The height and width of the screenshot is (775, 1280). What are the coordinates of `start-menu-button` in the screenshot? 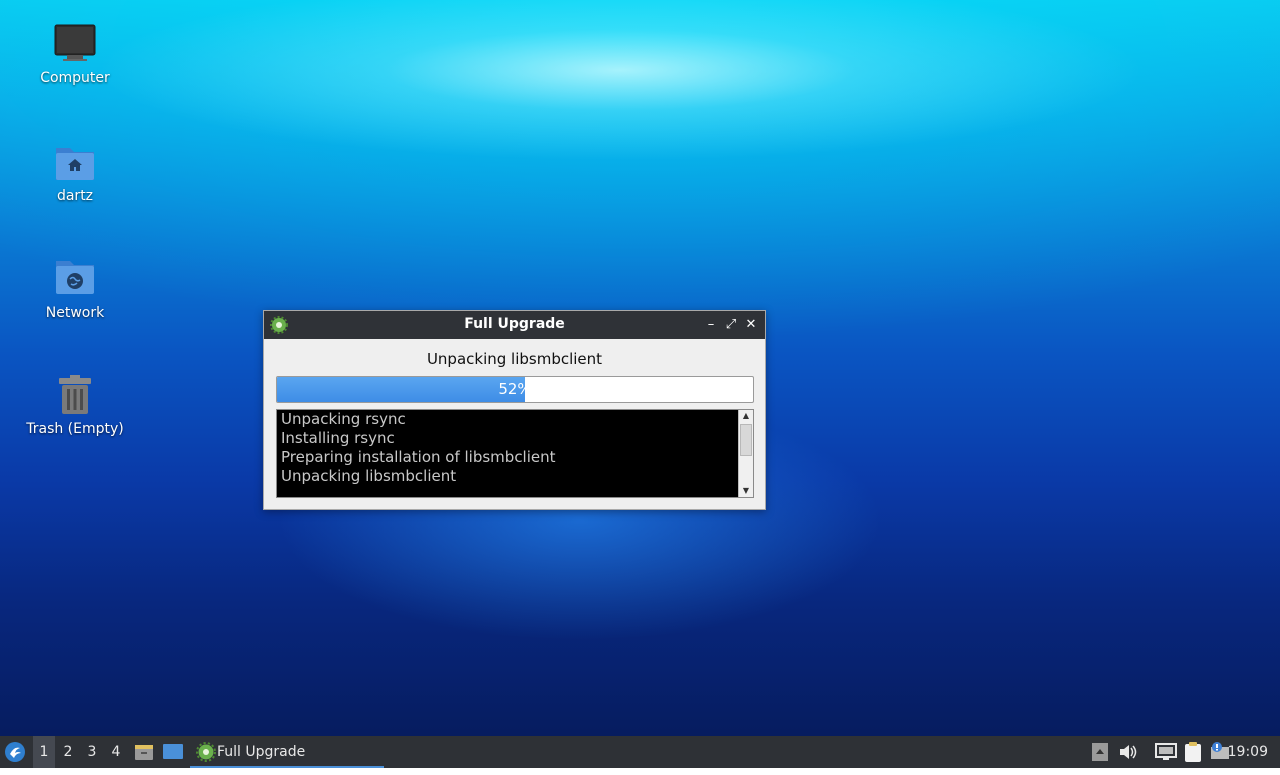 It's located at (16, 752).